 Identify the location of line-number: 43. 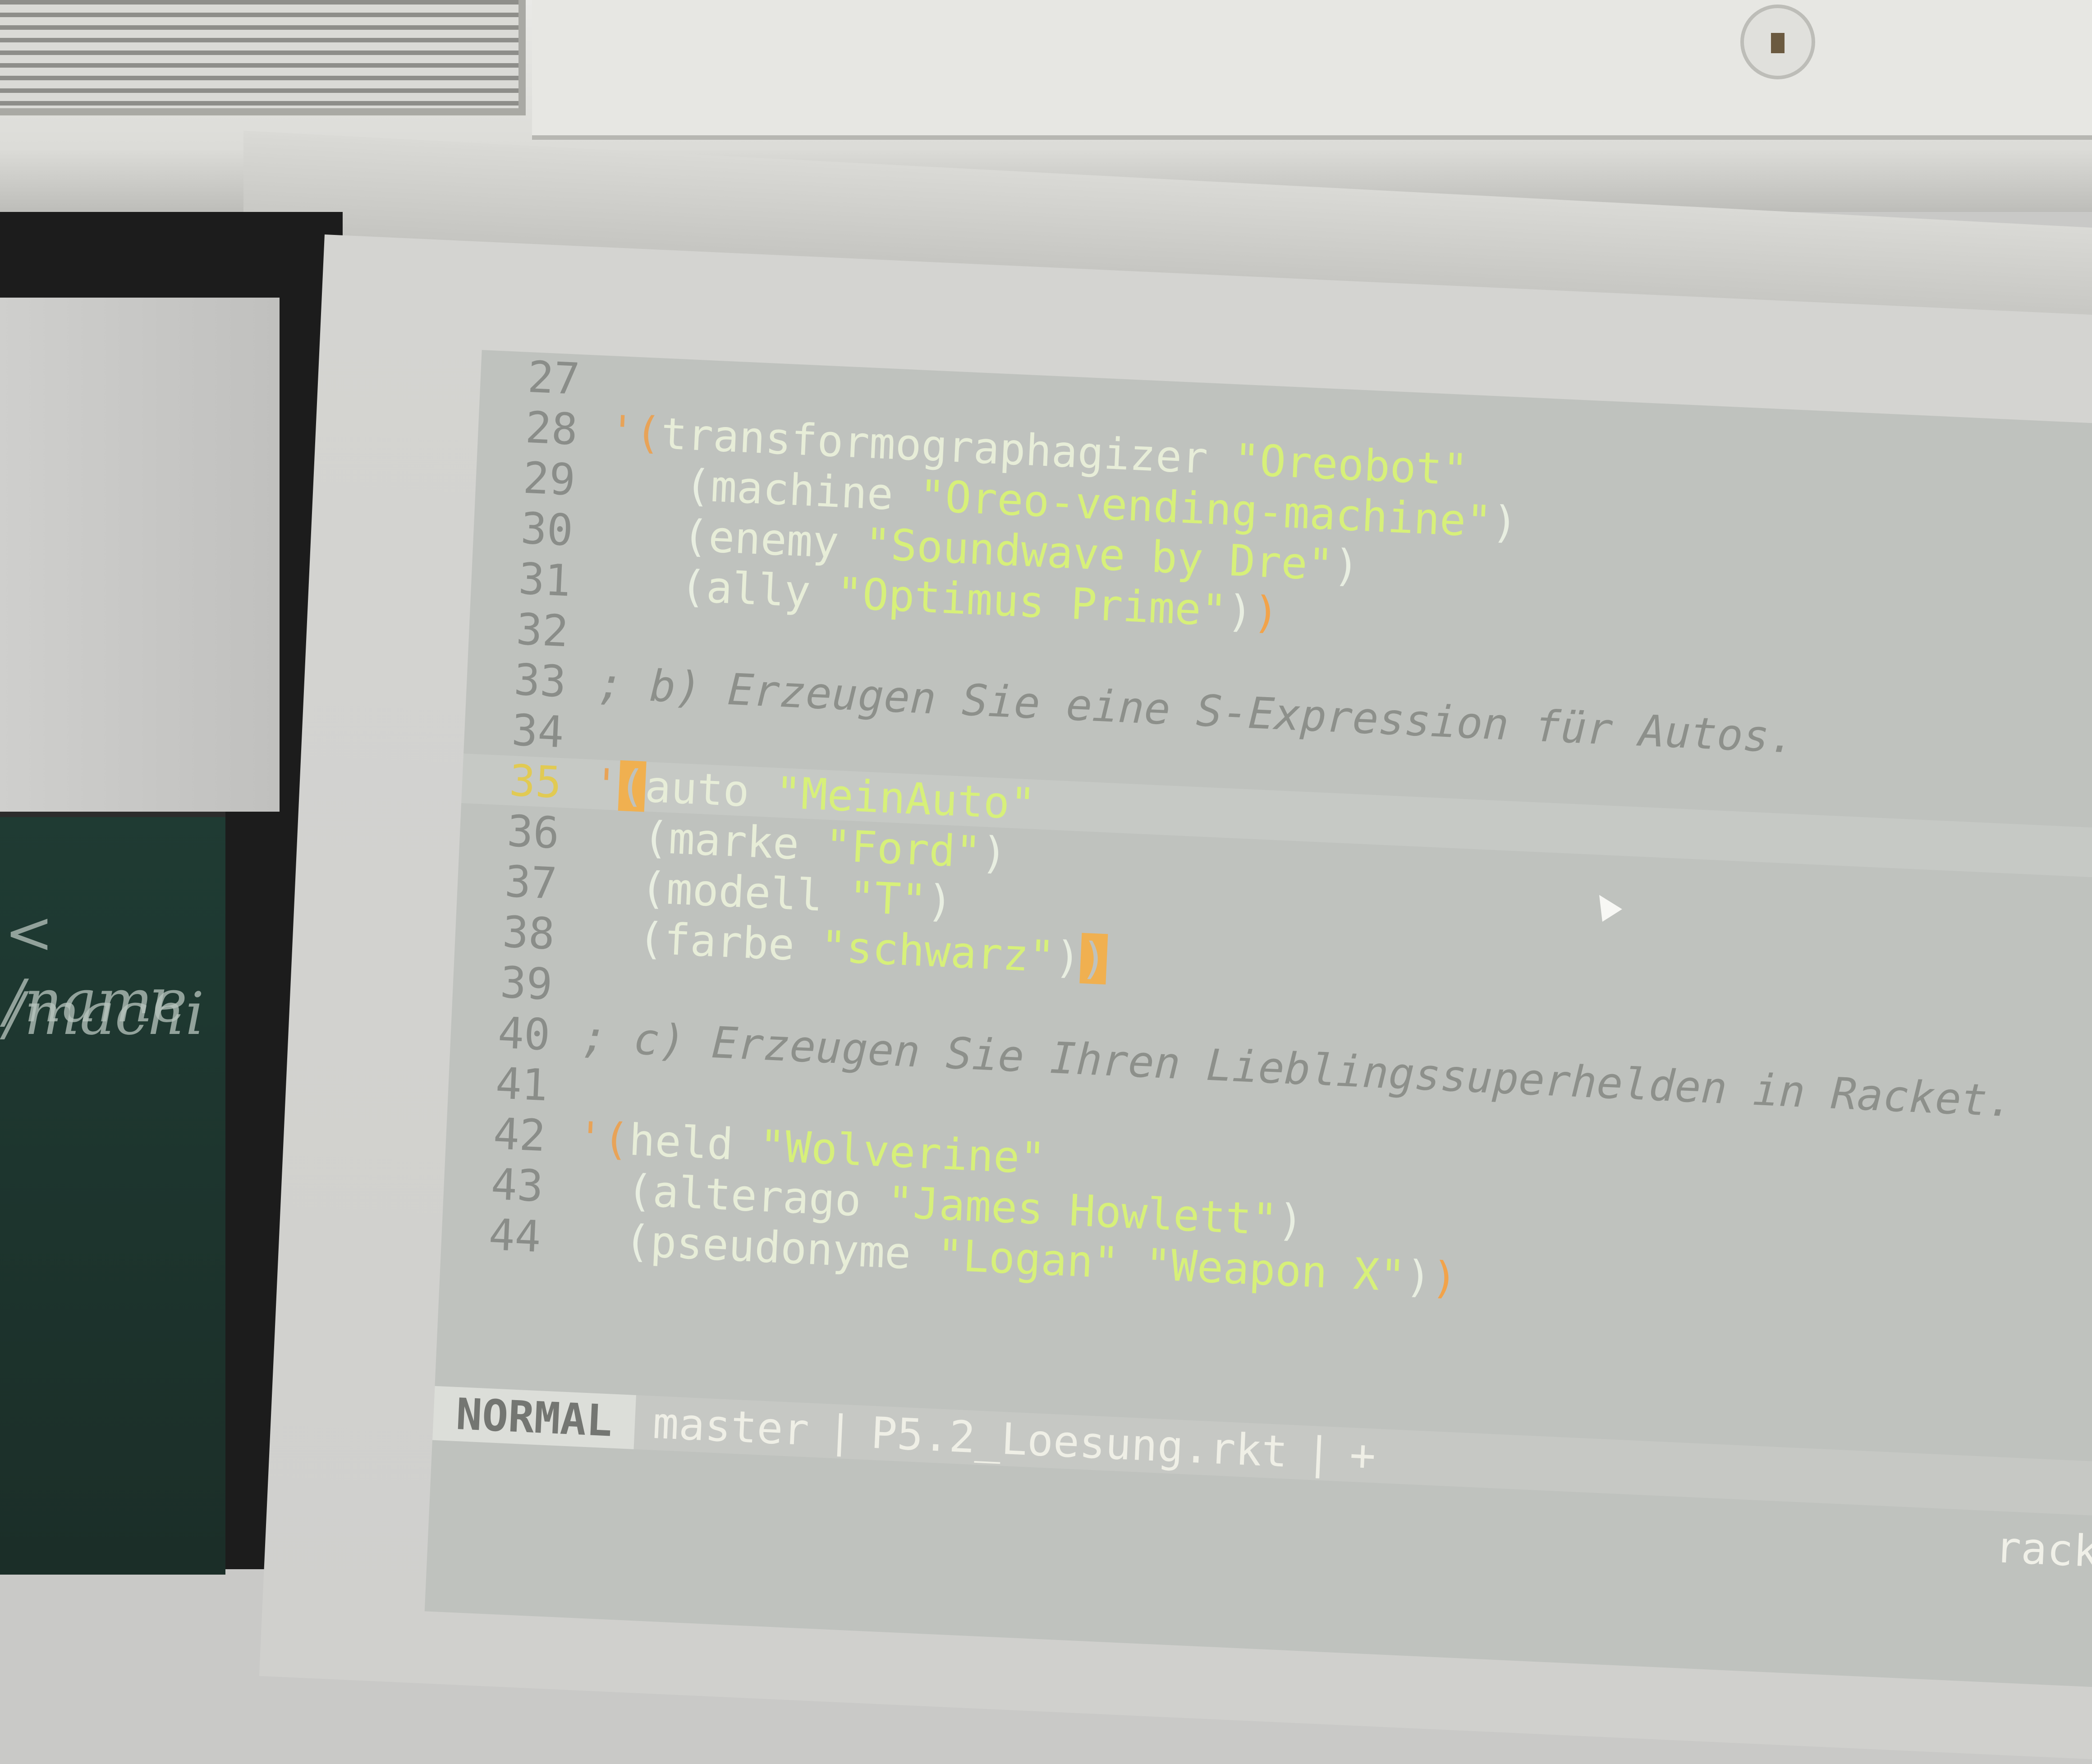
(517, 1185).